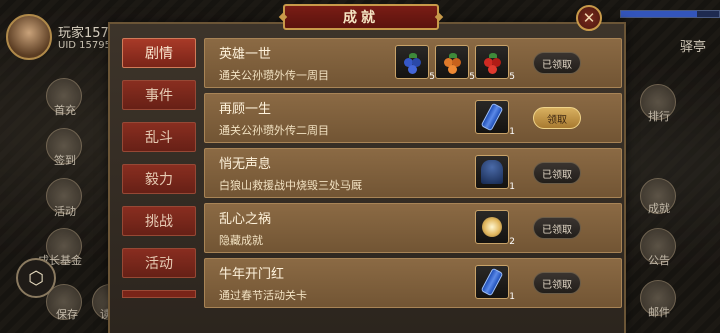 This screenshot has width=720, height=333. Describe the element at coordinates (159, 179) in the screenshot. I see `tab-perseverance: 毅力` at that location.